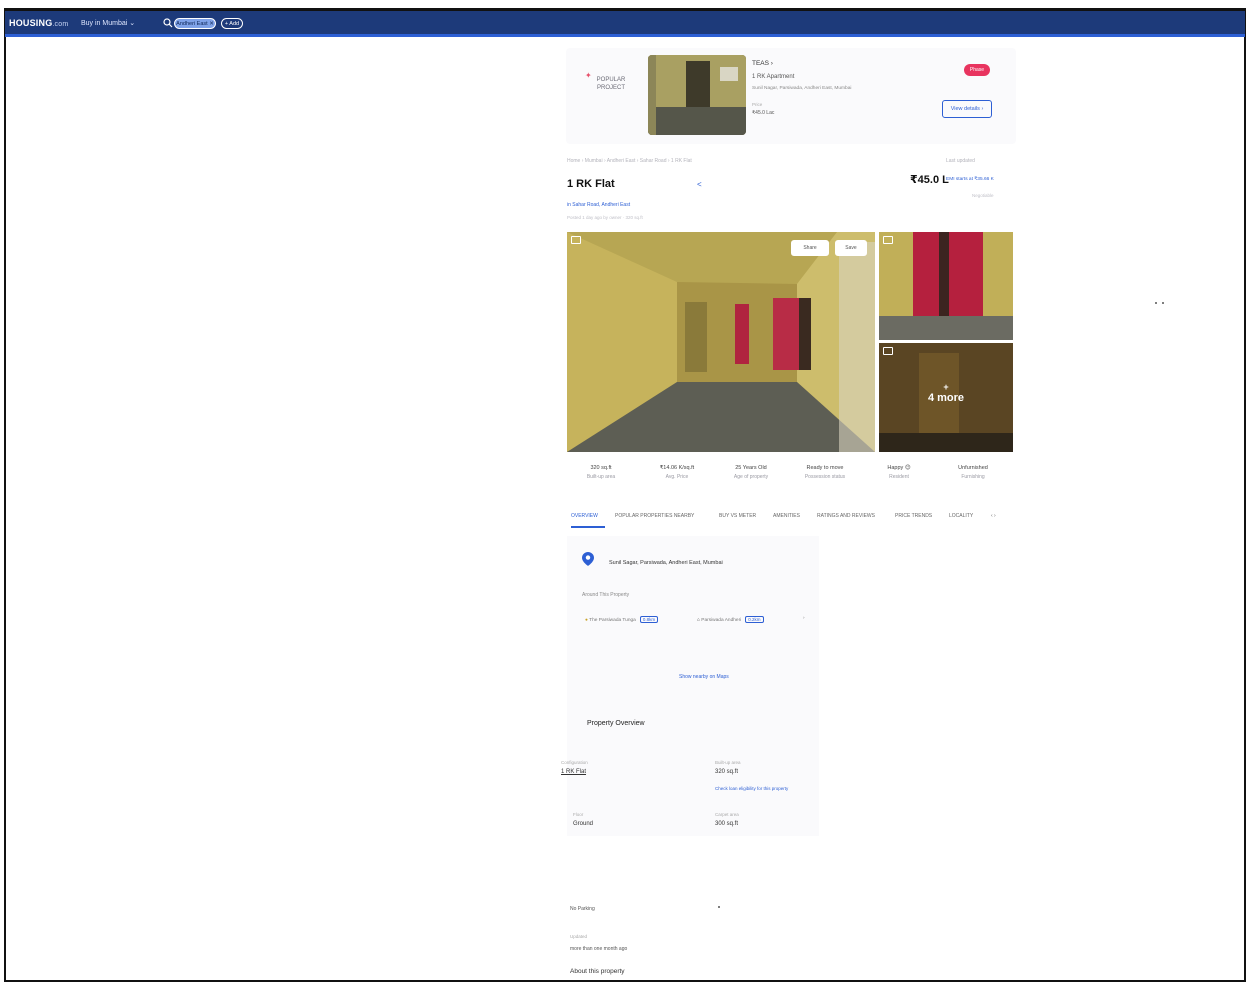  What do you see at coordinates (967, 109) in the screenshot?
I see `view-details-button: View details ›` at bounding box center [967, 109].